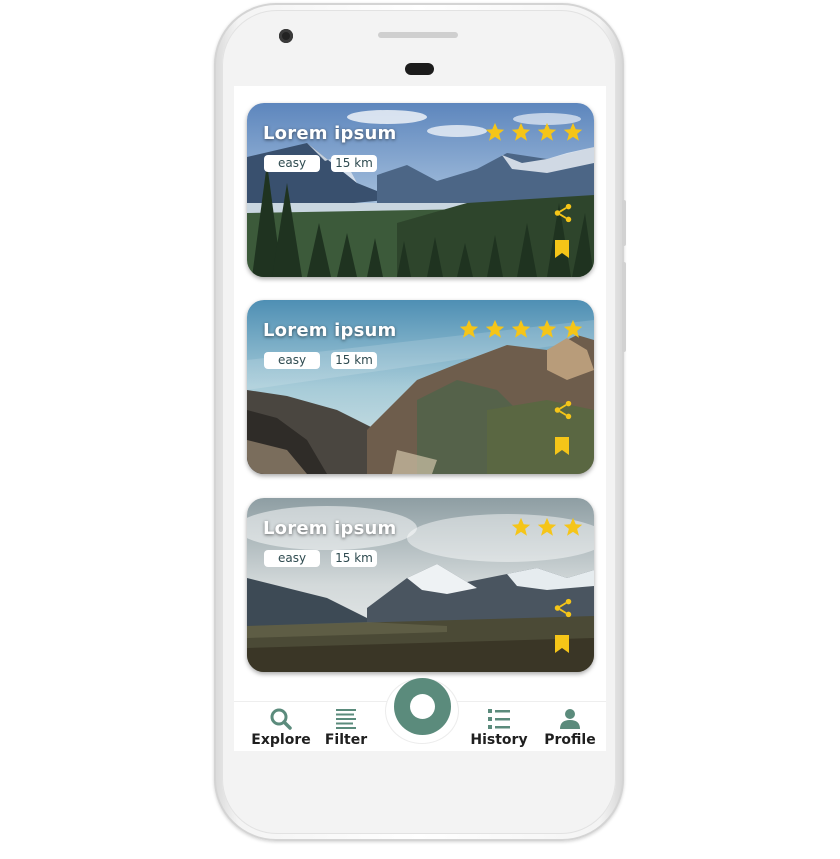  I want to click on proximity-sensor, so click(419, 69).